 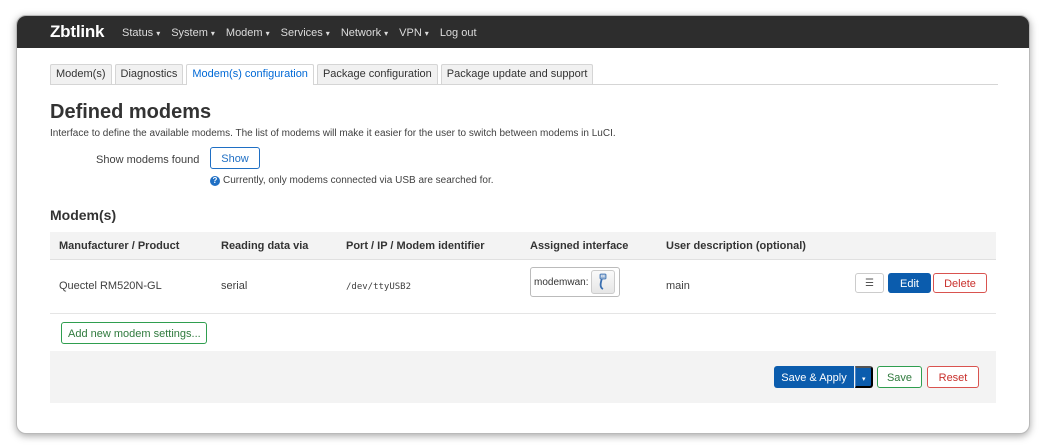 What do you see at coordinates (250, 74) in the screenshot?
I see `tab-modems-configuration: Modem(s) configuration` at bounding box center [250, 74].